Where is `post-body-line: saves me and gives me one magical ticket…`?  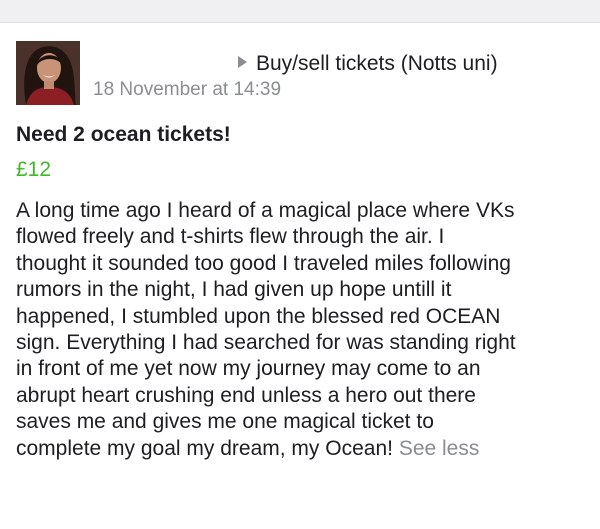
post-body-line: saves me and gives me one magical ticket… is located at coordinates (225, 422).